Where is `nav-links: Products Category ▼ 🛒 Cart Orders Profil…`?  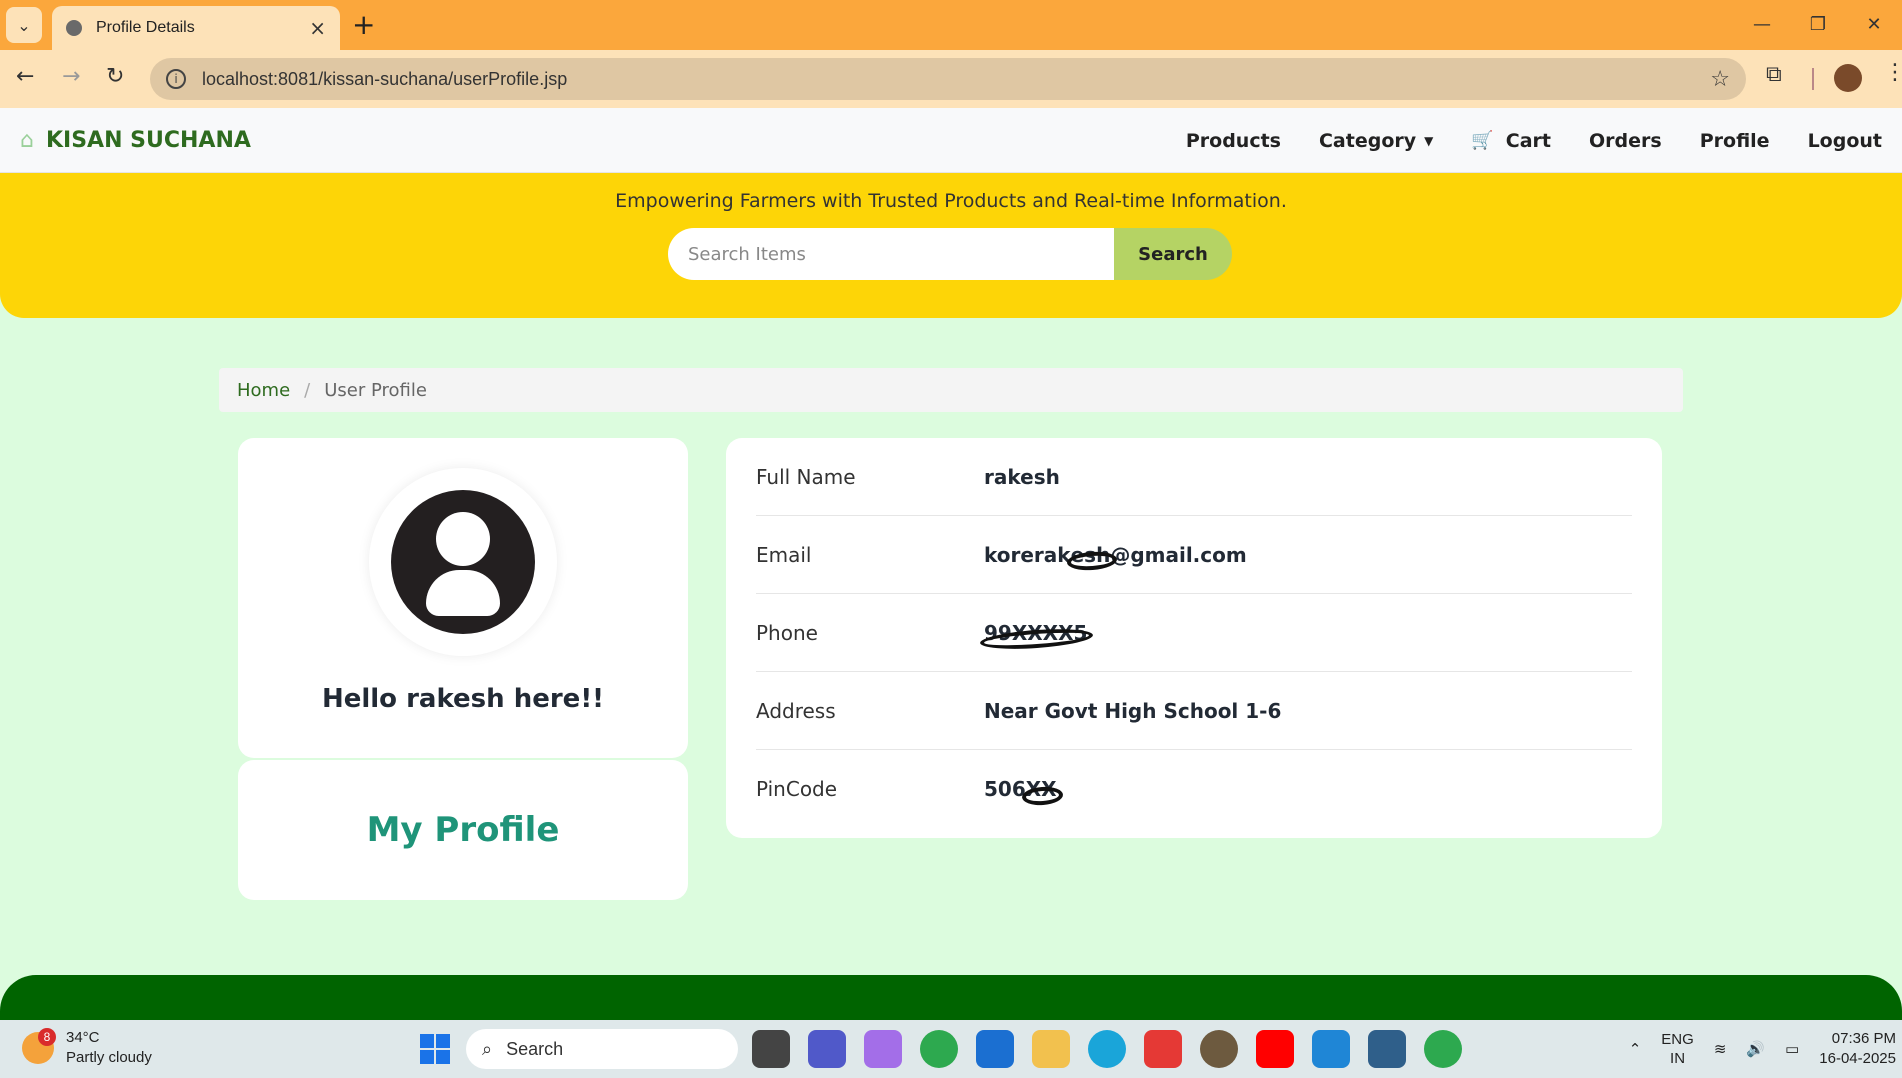
nav-links: Products Category ▼ 🛒 Cart Orders Profil… is located at coordinates (1515, 140).